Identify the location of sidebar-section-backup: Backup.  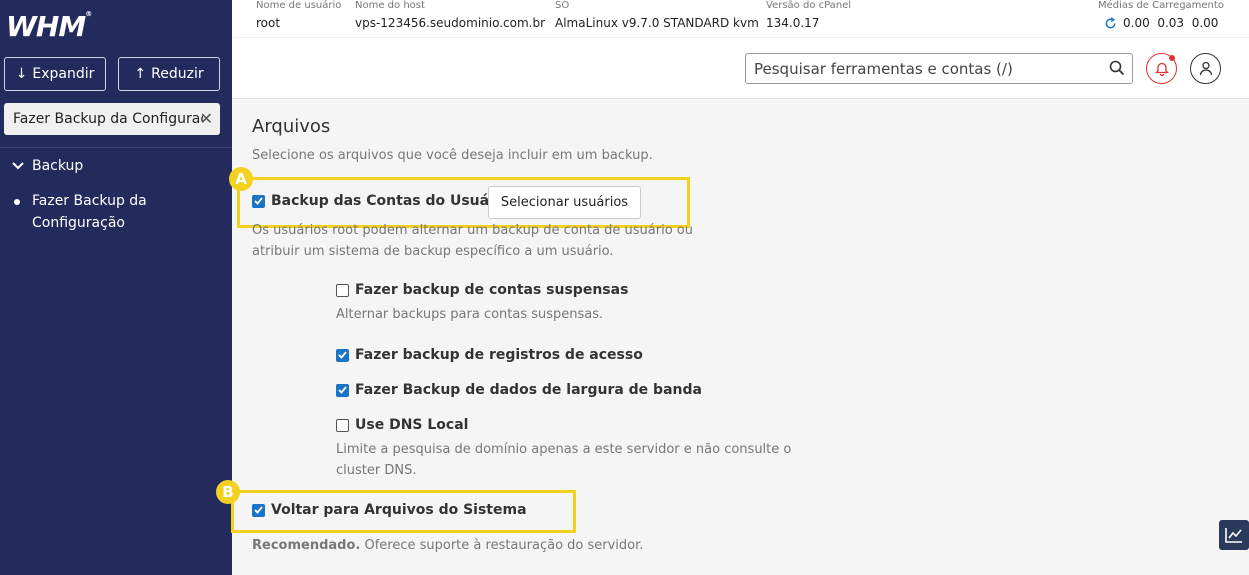
(47, 166).